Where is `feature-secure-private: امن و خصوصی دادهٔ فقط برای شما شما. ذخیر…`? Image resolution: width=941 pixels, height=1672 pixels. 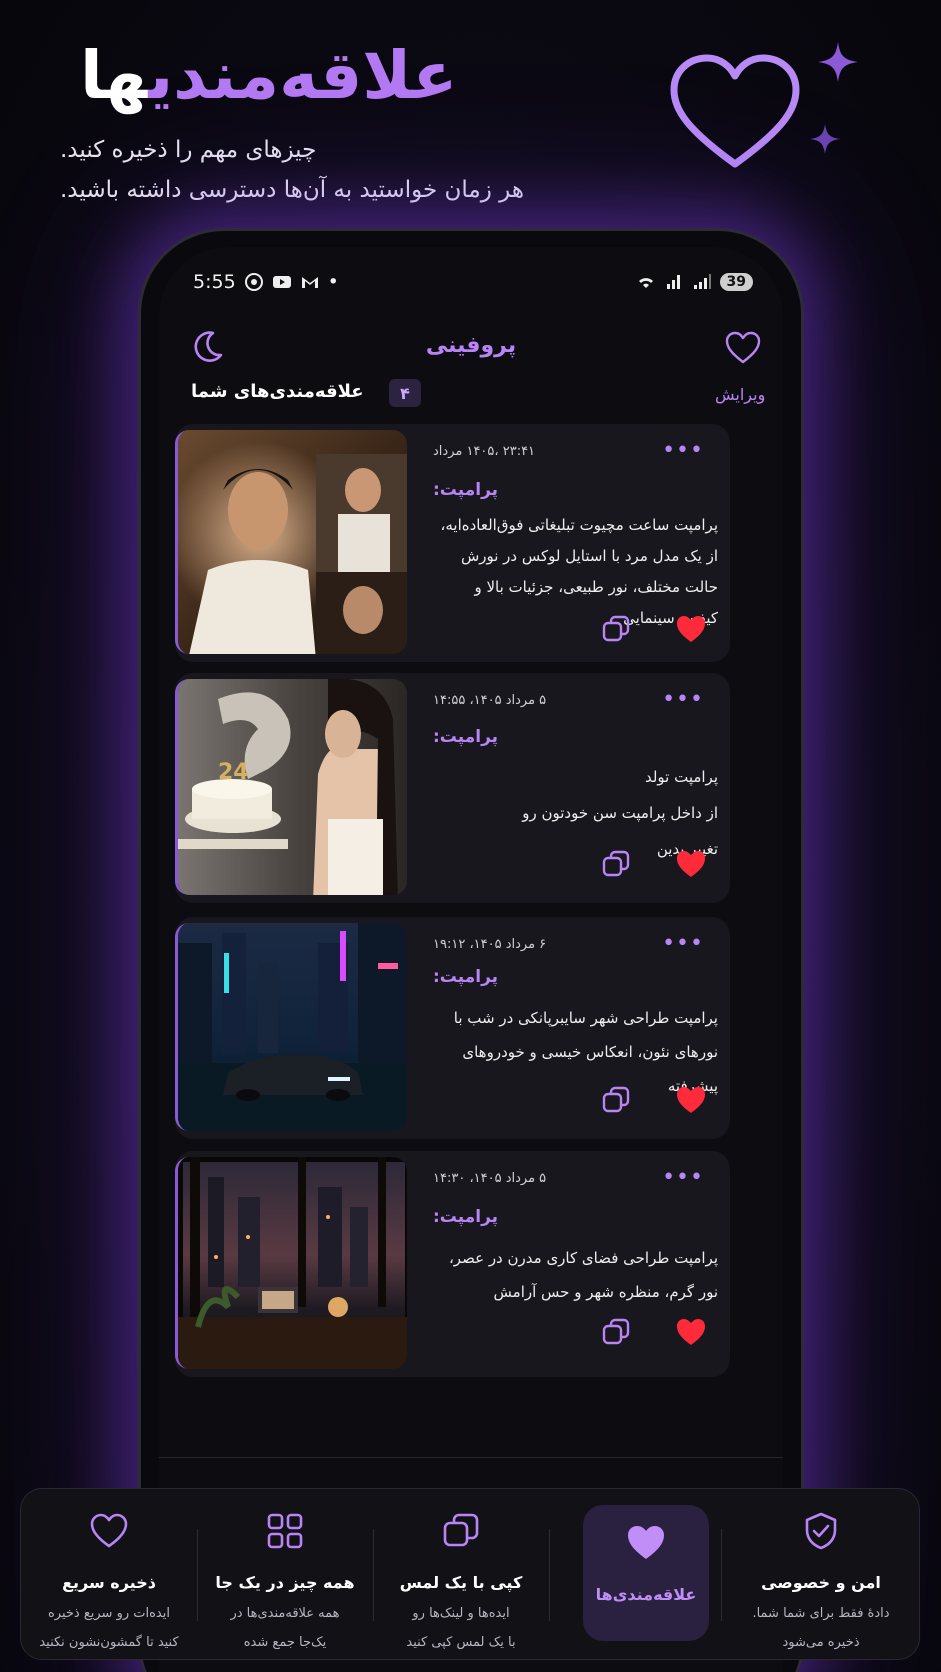
feature-secure-private: امن و خصوصی دادهٔ فقط برای شما شما. ذخیر… is located at coordinates (821, 1575).